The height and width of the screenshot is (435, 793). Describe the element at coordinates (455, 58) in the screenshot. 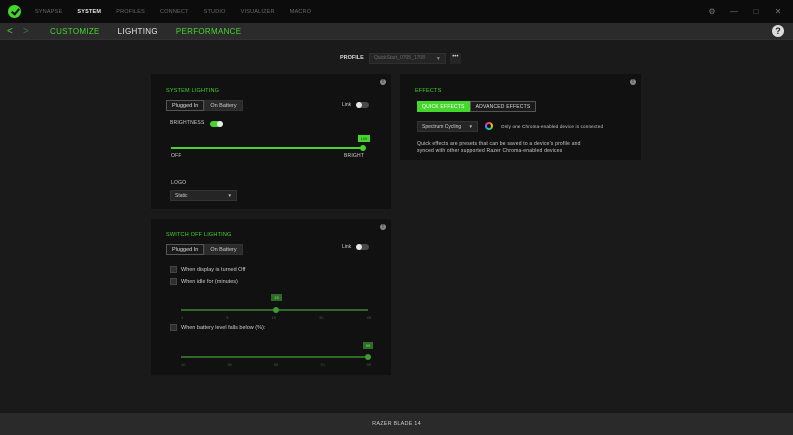

I see `profile-more-button: •••` at that location.